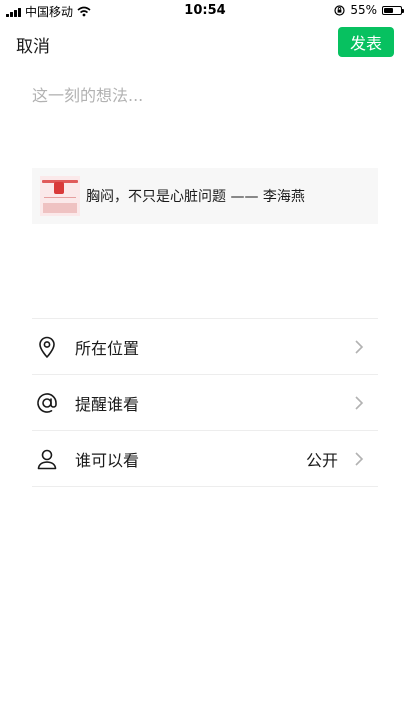 The height and width of the screenshot is (728, 410). Describe the element at coordinates (205, 11) in the screenshot. I see `status-bar: 中国移动 10:54 55%` at that location.